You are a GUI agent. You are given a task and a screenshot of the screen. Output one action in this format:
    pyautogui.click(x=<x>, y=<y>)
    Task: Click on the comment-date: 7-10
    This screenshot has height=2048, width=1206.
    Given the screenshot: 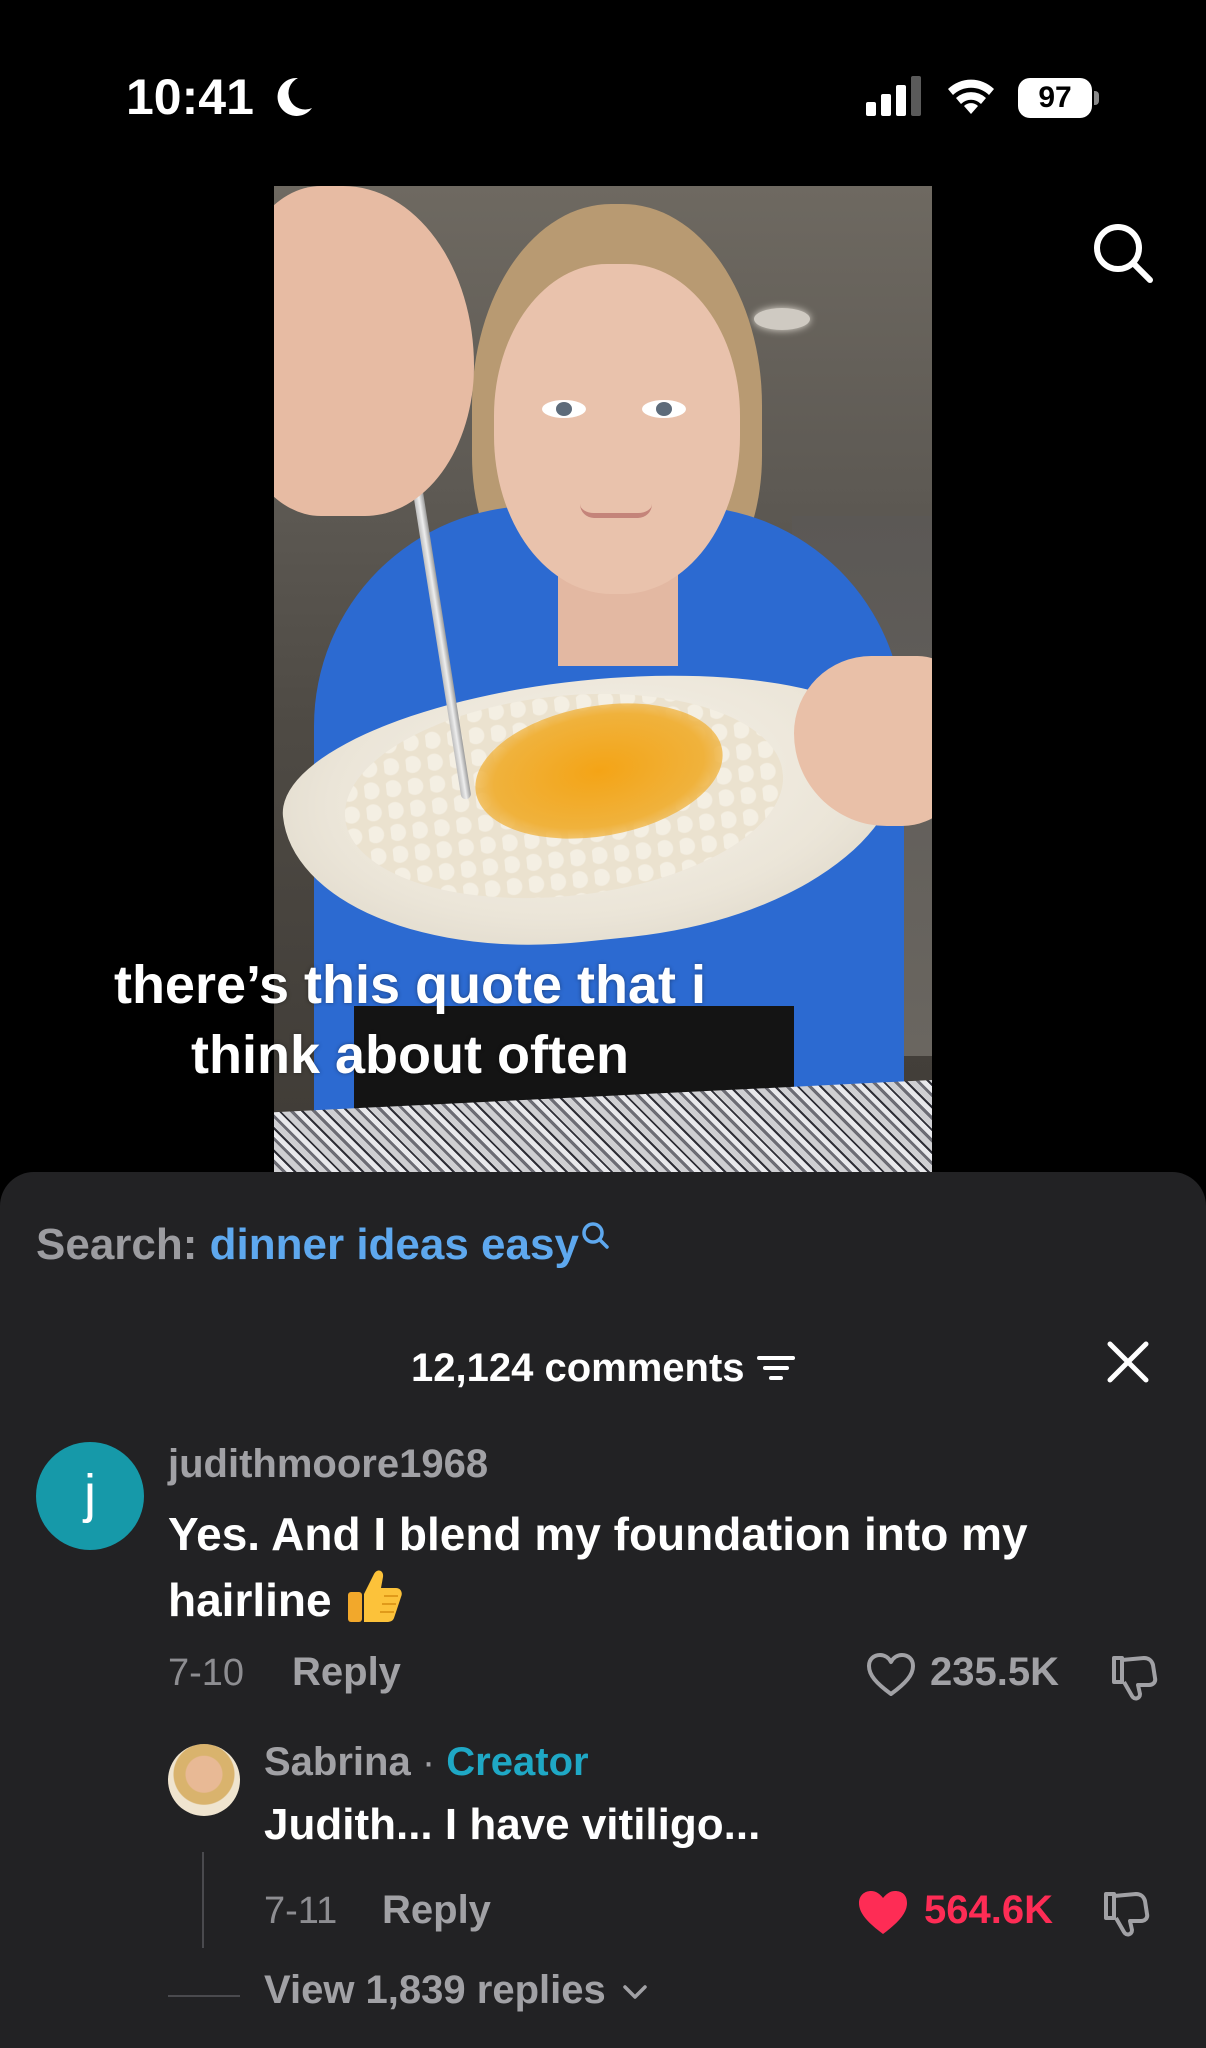 What is the action you would take?
    pyautogui.click(x=206, y=1673)
    